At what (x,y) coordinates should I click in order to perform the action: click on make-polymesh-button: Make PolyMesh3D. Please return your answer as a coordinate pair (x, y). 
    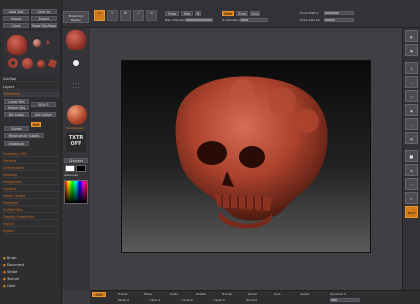
    Looking at the image, I should click on (44, 25).